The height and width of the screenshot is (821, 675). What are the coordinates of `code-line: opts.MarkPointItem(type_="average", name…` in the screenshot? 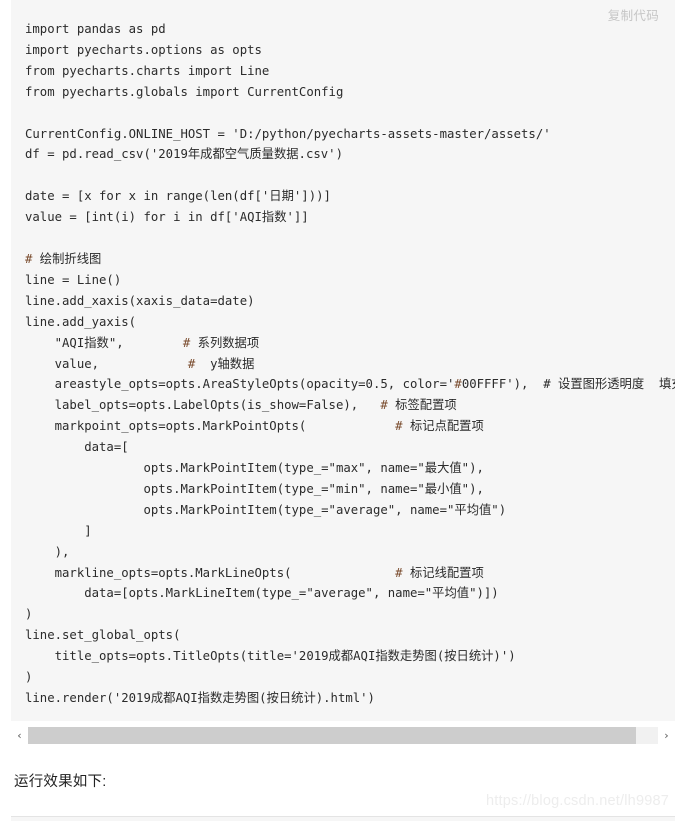 It's located at (266, 509).